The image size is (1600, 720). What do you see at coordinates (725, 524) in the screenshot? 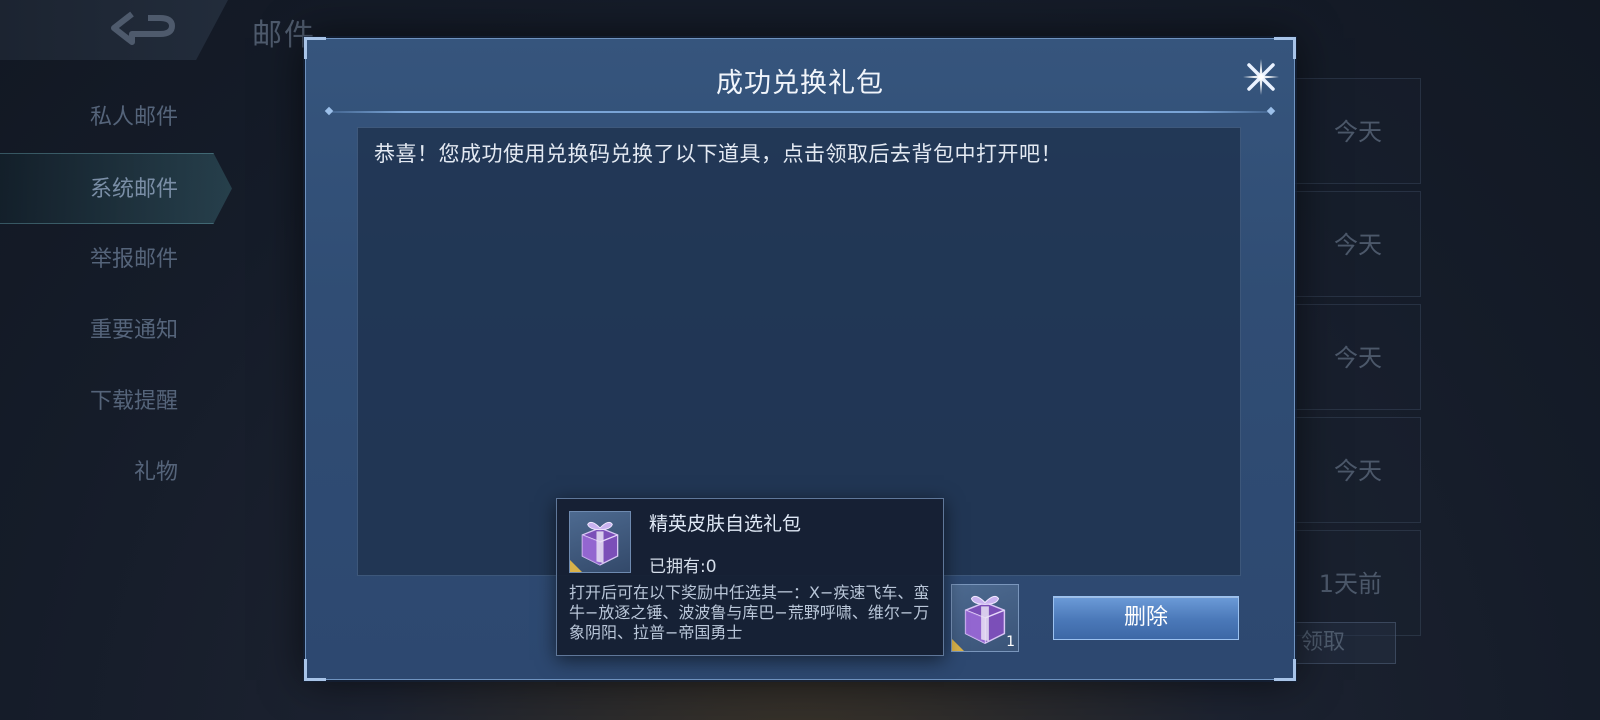
I see `tooltip-item-name: 精英皮肤自选礼包` at bounding box center [725, 524].